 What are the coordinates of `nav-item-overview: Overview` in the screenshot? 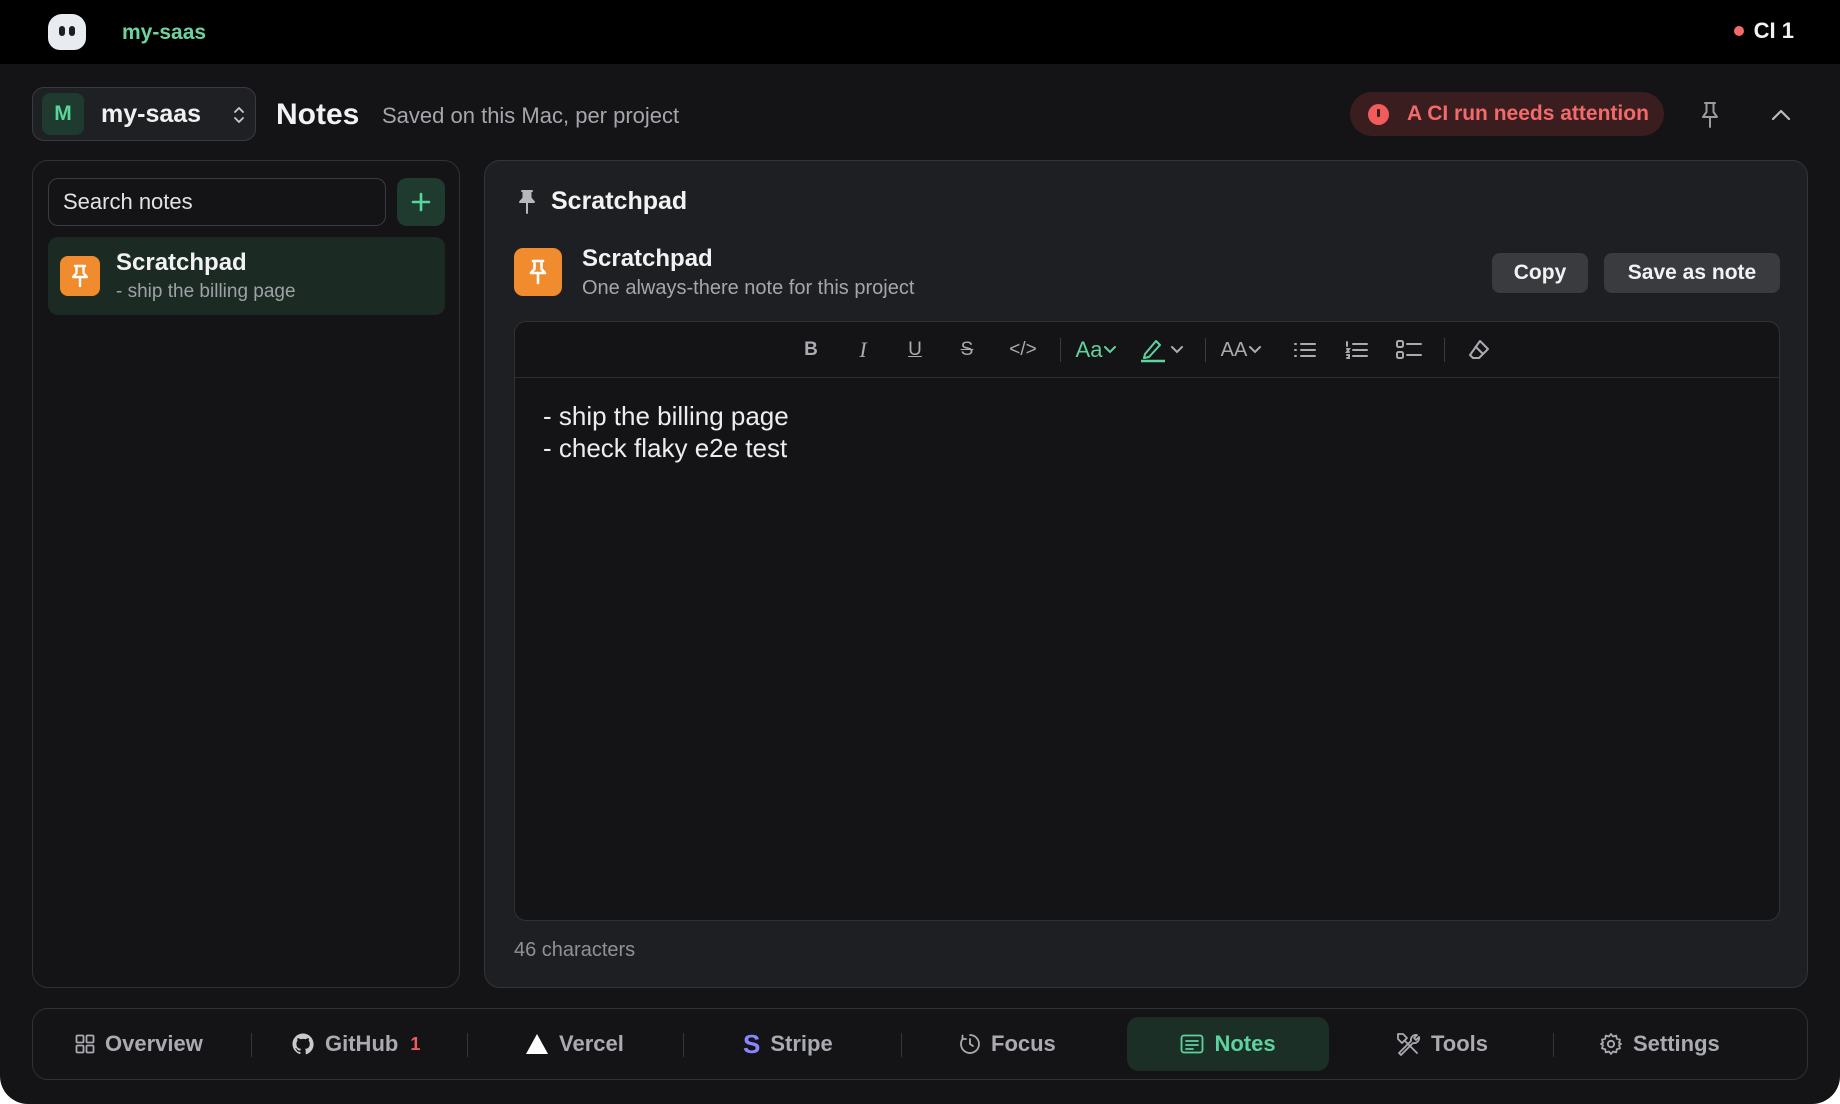 It's located at (139, 1044).